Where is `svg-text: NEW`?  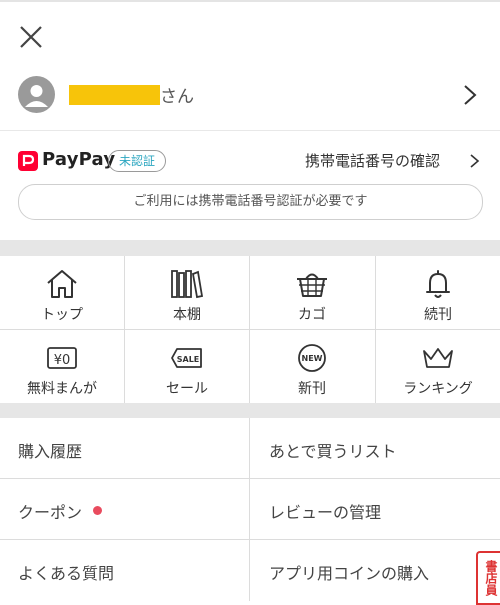 svg-text: NEW is located at coordinates (312, 358).